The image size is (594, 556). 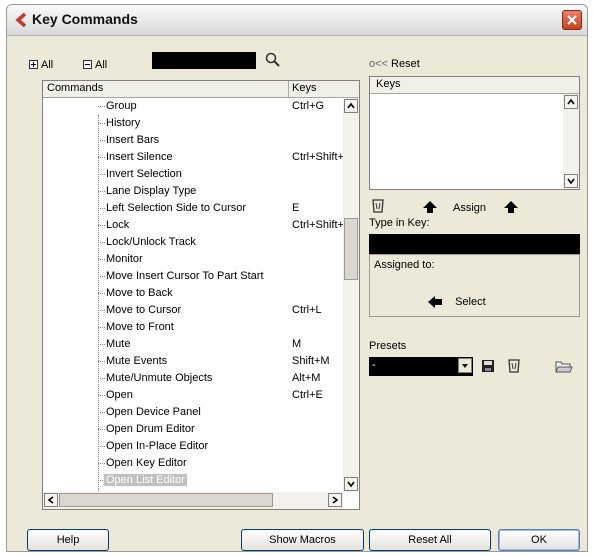 What do you see at coordinates (159, 378) in the screenshot?
I see `command-label: Mute/Unmute Objects` at bounding box center [159, 378].